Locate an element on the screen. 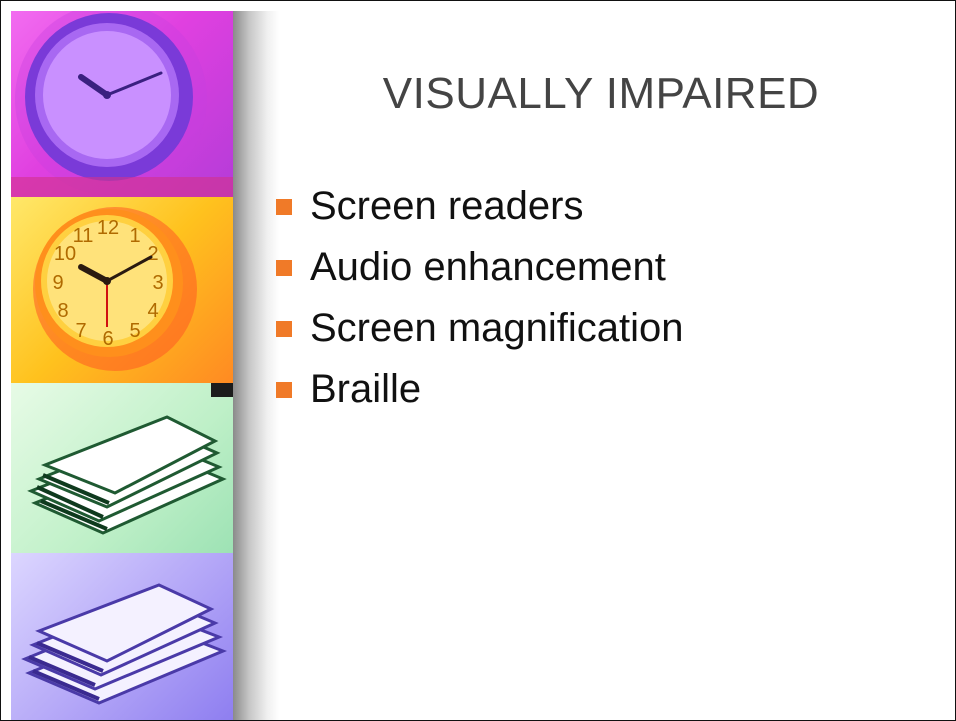 This screenshot has width=956, height=721. papers-panel-green is located at coordinates (122, 468).